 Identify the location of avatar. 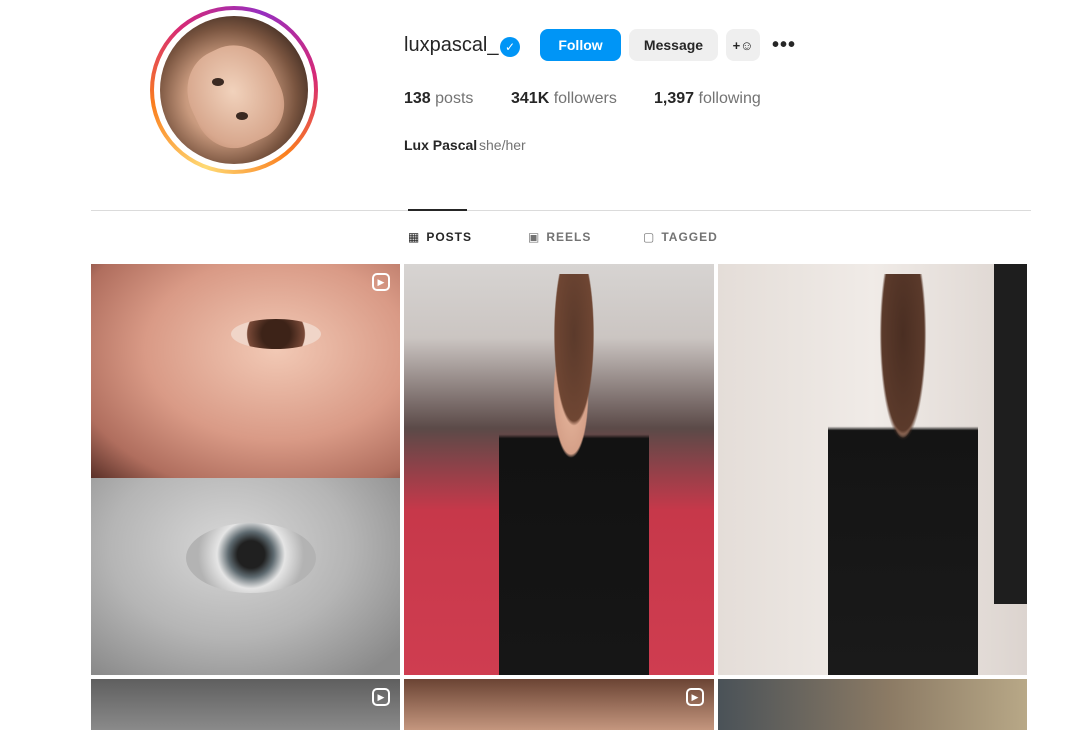
(234, 90).